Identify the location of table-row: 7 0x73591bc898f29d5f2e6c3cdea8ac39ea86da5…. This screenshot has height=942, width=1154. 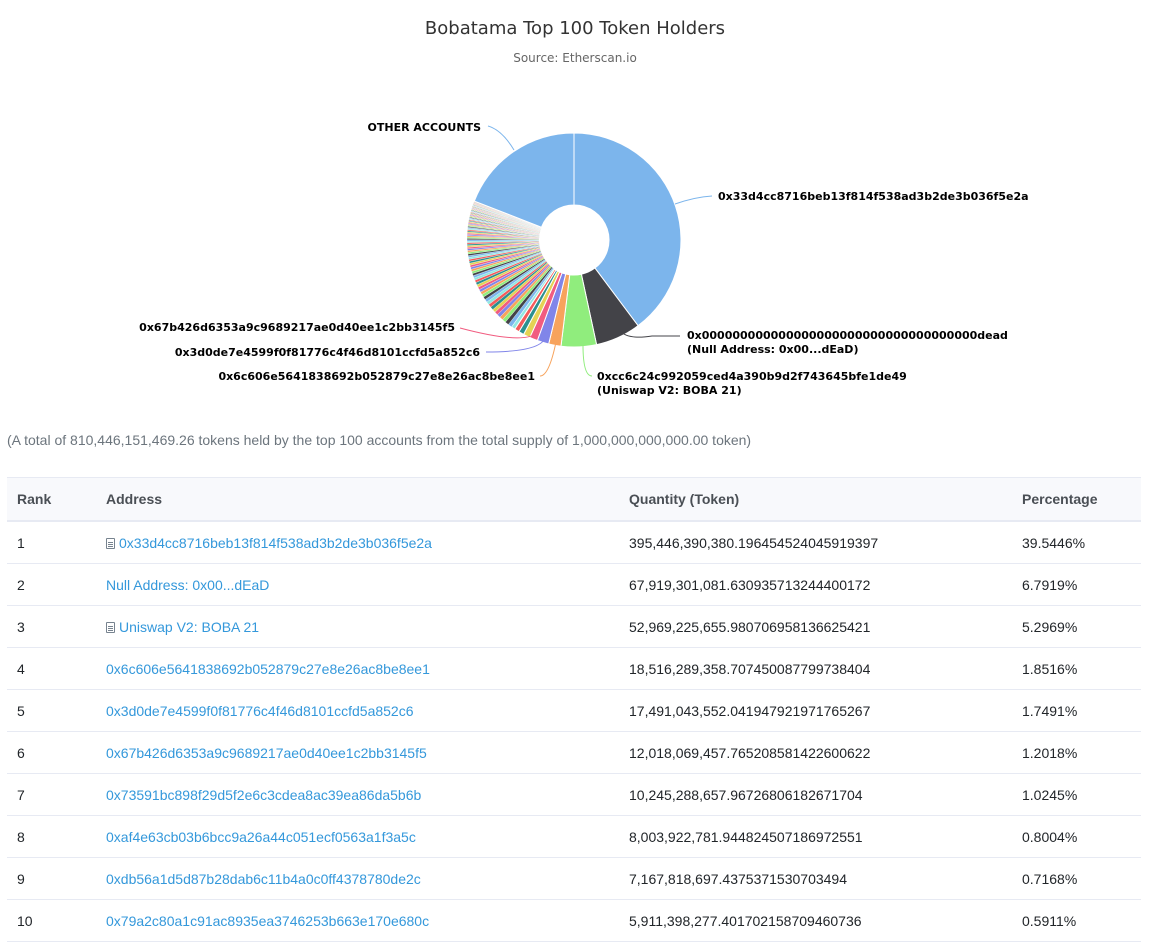
(574, 794).